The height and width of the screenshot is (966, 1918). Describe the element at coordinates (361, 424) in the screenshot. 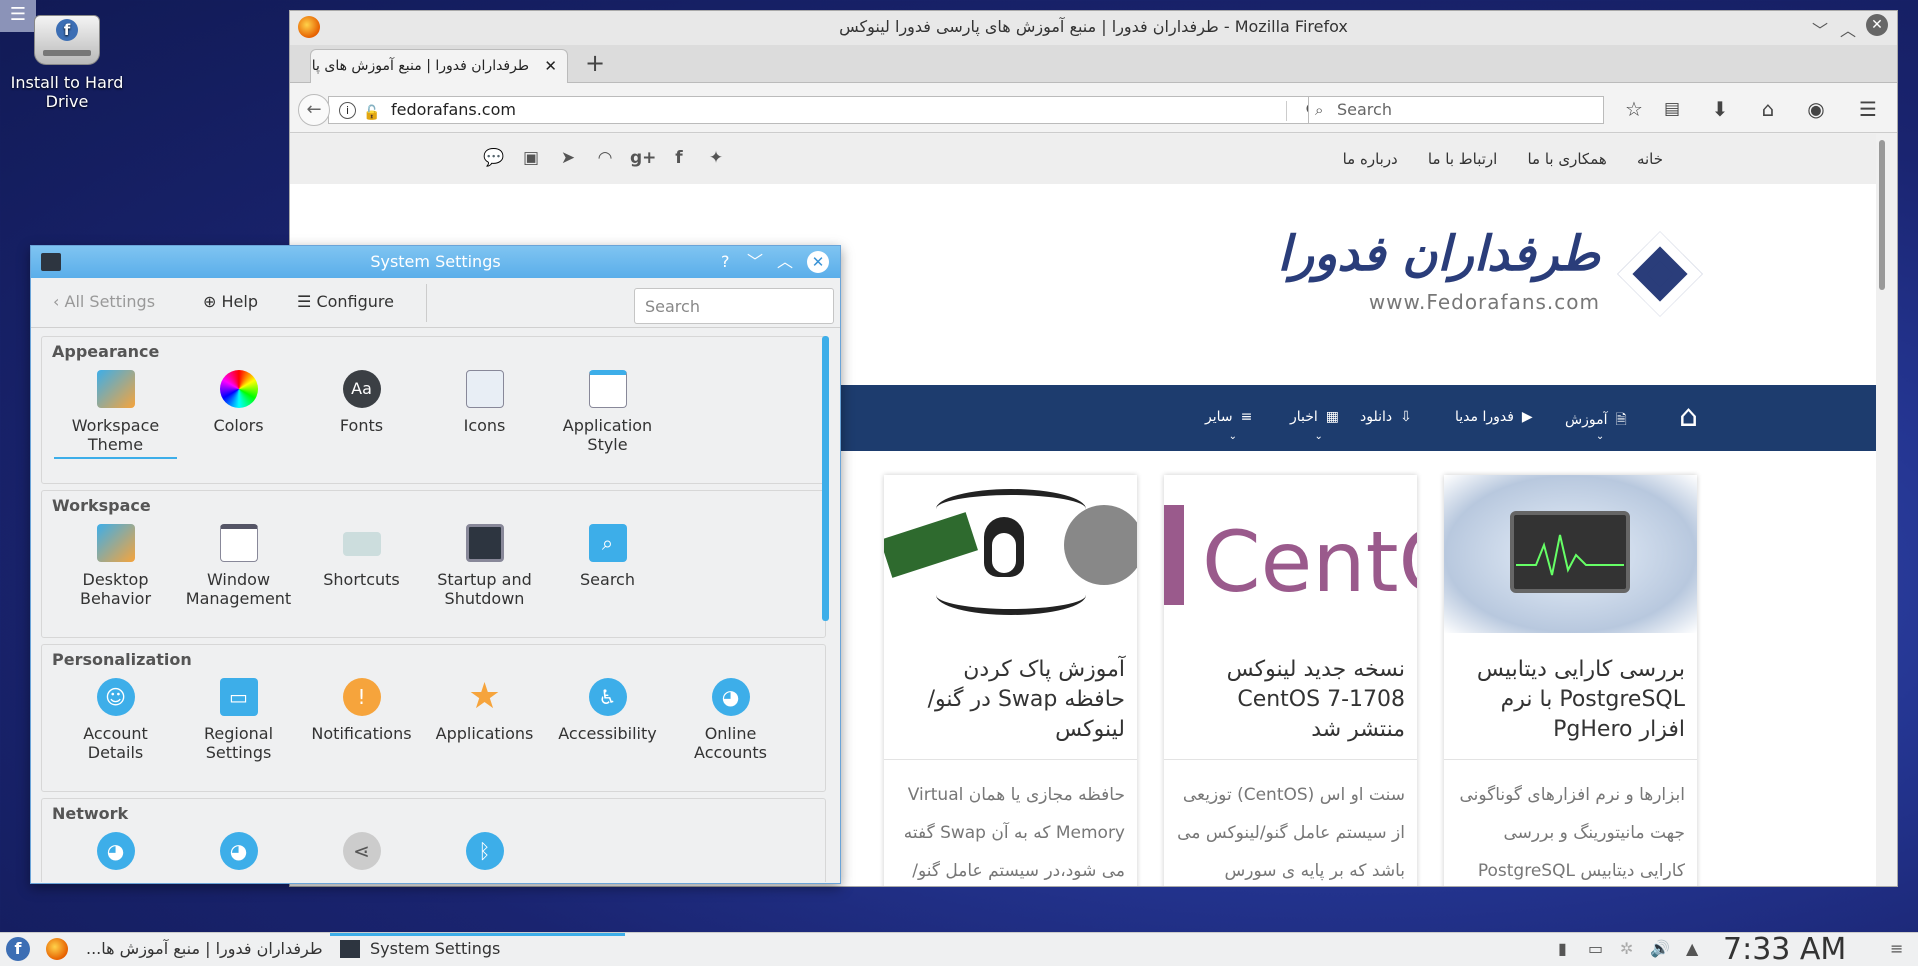

I see `item-fonts: Aa Fonts` at that location.